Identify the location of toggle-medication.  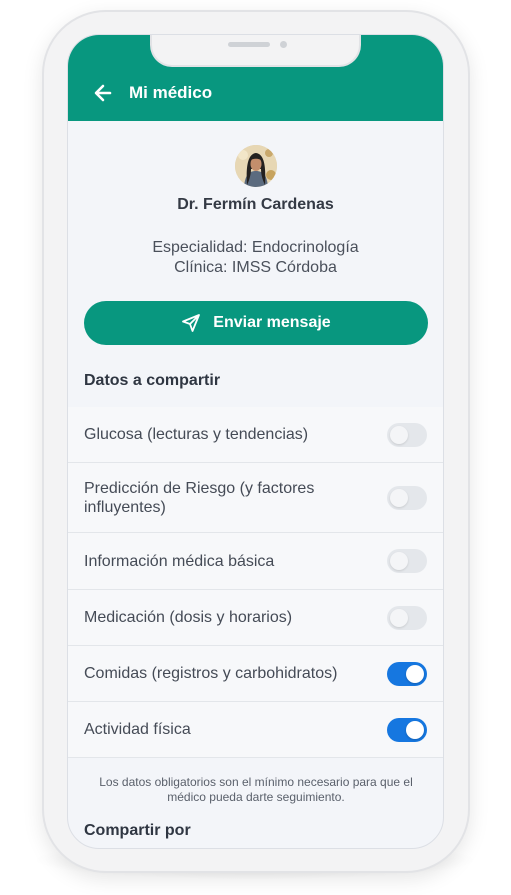
(407, 617).